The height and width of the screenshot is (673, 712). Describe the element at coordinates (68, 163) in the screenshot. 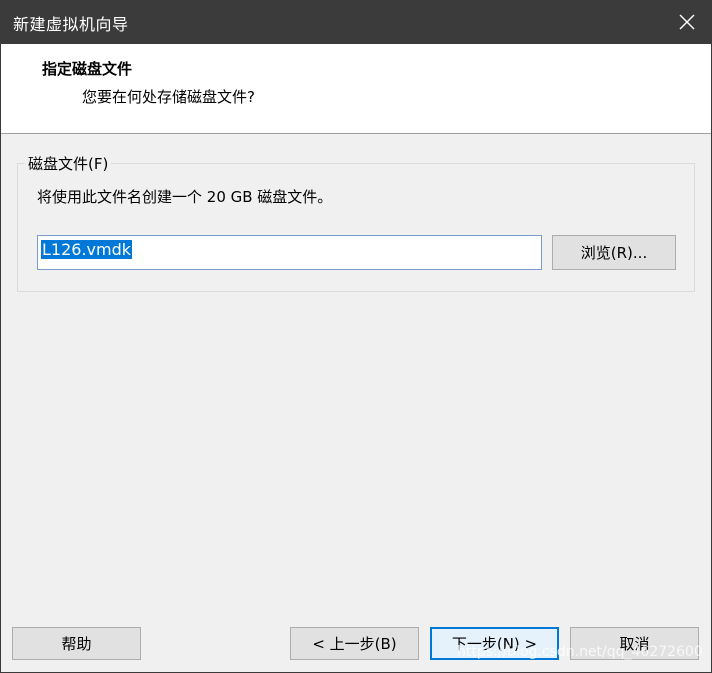

I see `disk-file-group-label: 磁盘文件(F)` at that location.